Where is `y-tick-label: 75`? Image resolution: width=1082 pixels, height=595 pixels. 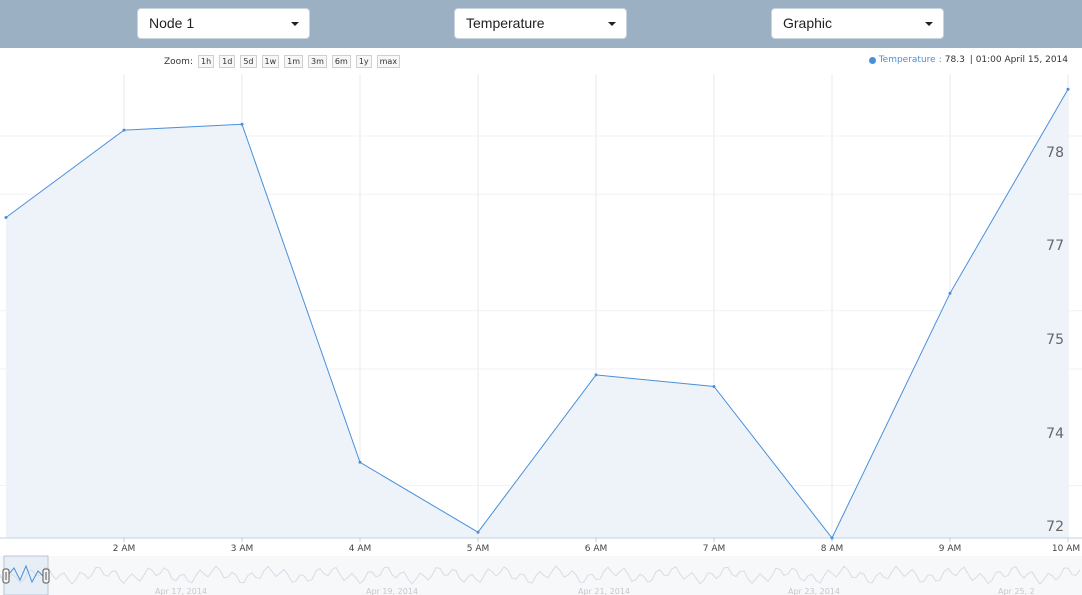 y-tick-label: 75 is located at coordinates (1055, 340).